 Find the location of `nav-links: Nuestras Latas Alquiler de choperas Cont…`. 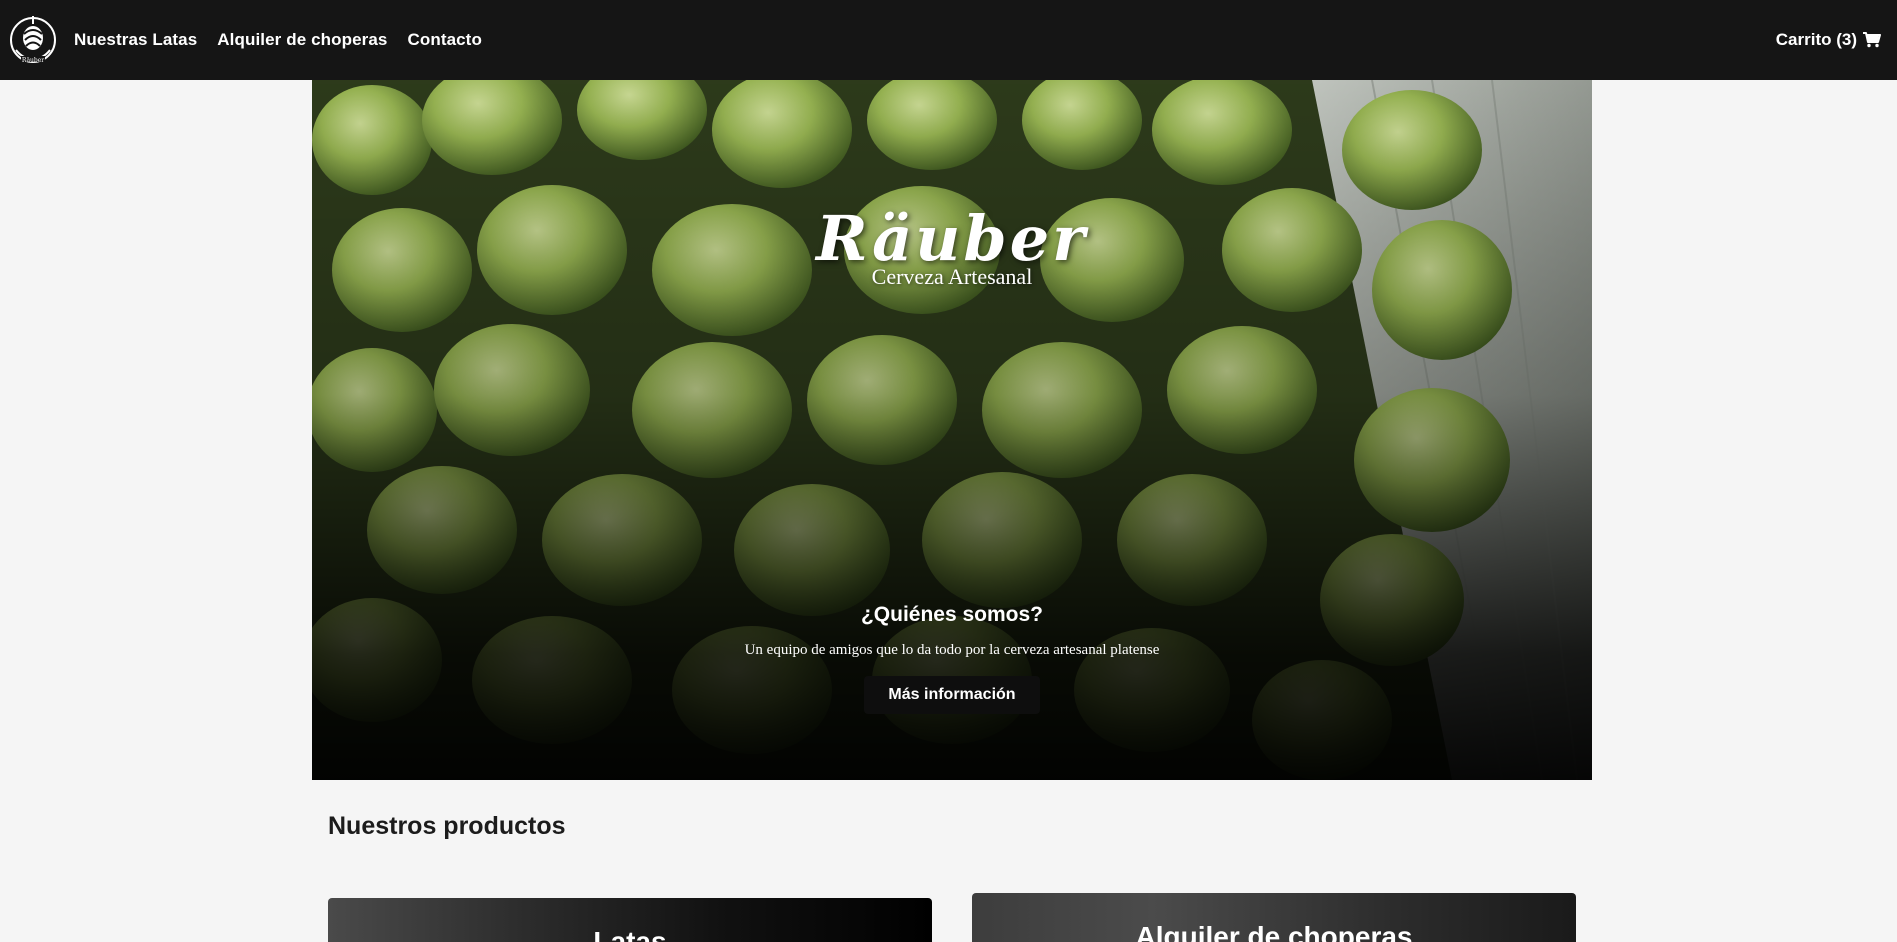

nav-links: Nuestras Latas Alquiler de choperas Cont… is located at coordinates (278, 40).